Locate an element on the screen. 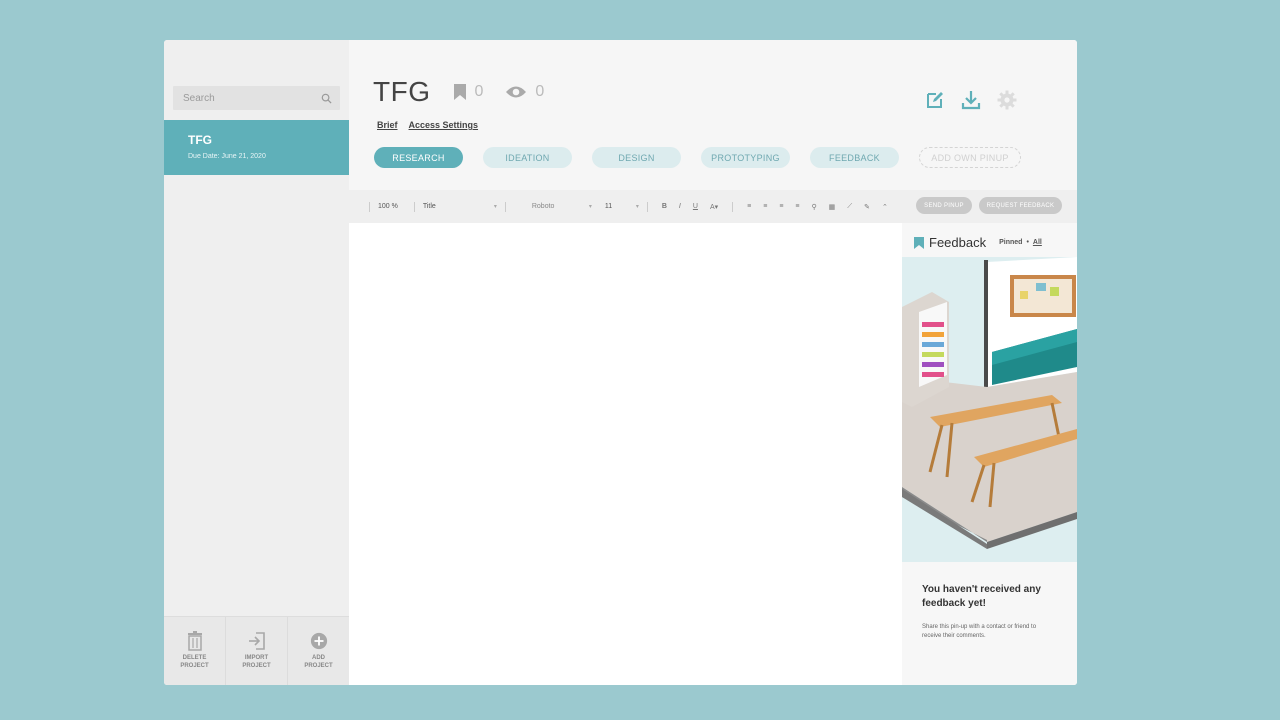 The width and height of the screenshot is (1280, 720). search-box is located at coordinates (256, 98).